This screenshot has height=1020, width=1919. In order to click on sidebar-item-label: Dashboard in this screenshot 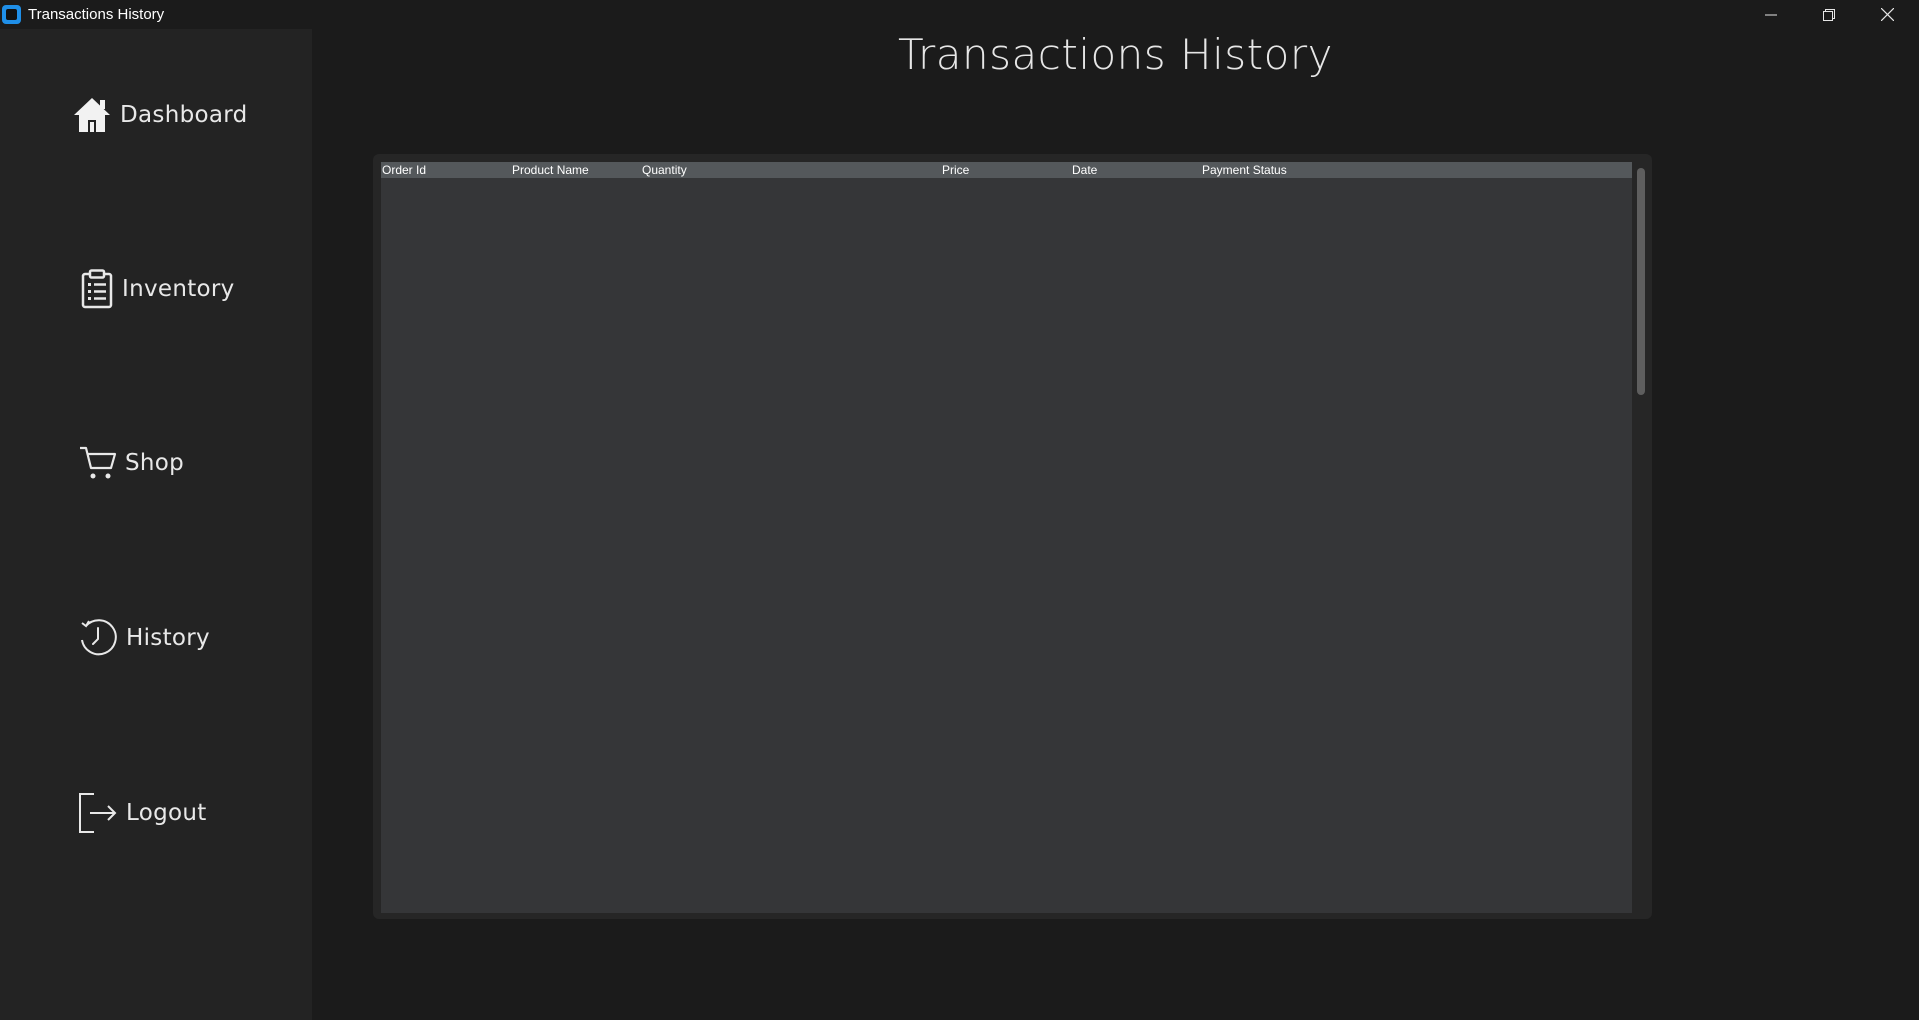, I will do `click(184, 115)`.